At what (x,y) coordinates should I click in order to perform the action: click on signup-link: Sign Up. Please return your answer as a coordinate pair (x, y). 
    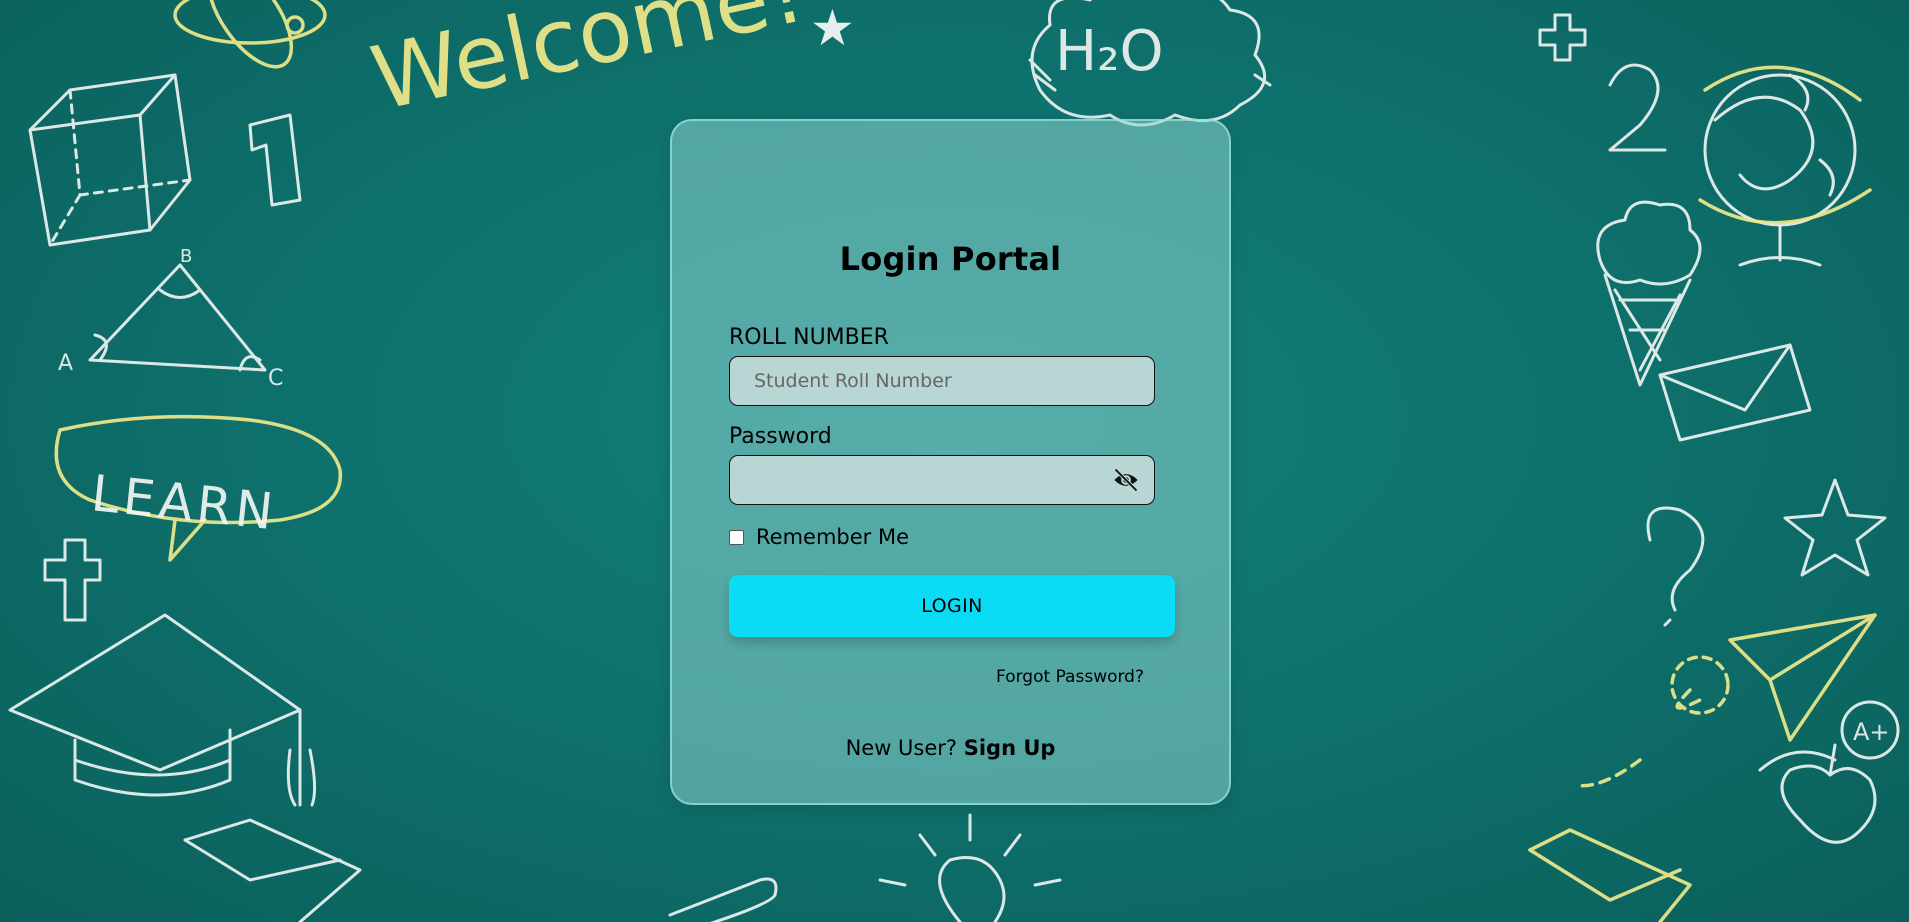
    Looking at the image, I should click on (1010, 748).